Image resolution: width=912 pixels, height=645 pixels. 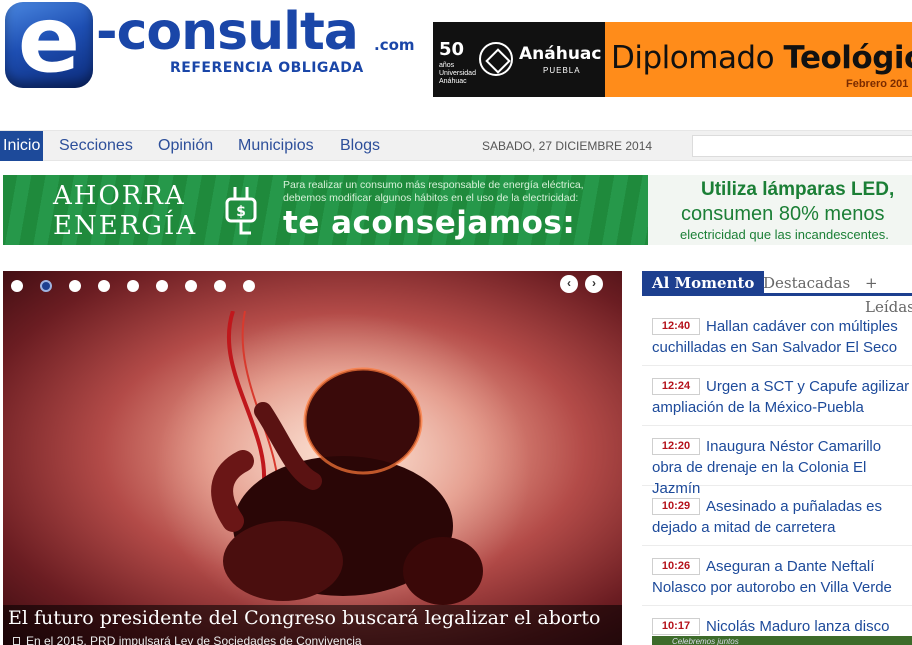 I want to click on tab-al-momento: Al Momento, so click(x=703, y=283).